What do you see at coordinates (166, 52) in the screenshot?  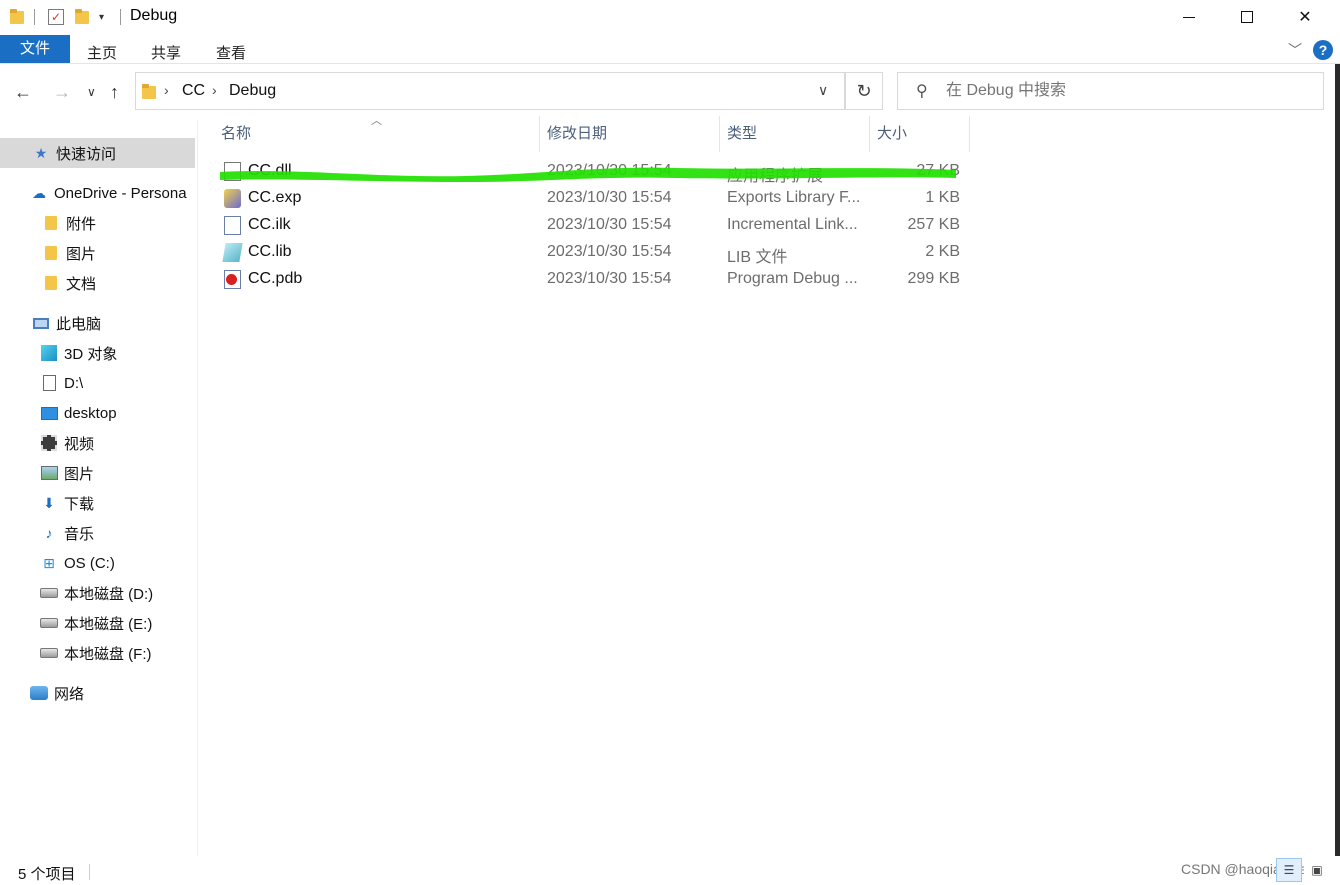 I see `tab-share: 共享` at bounding box center [166, 52].